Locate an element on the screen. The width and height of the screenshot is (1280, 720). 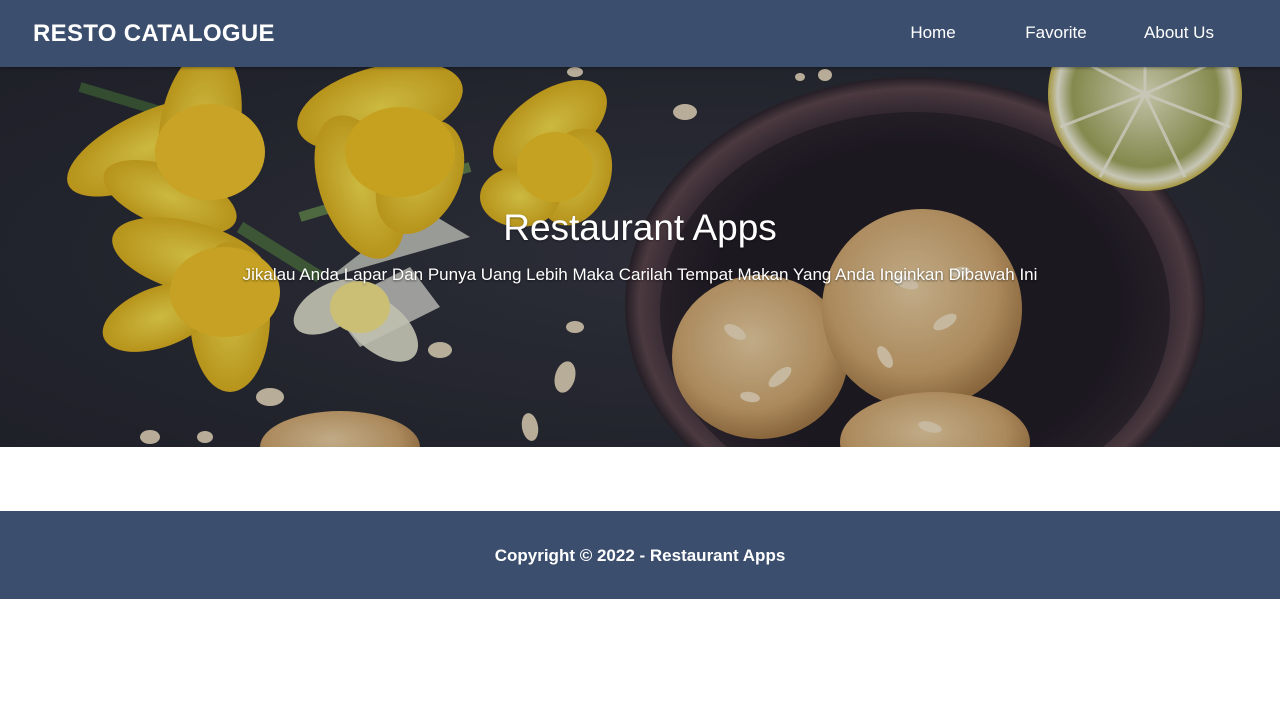
nav-menu: Home Favorite About Us is located at coordinates (640, 33).